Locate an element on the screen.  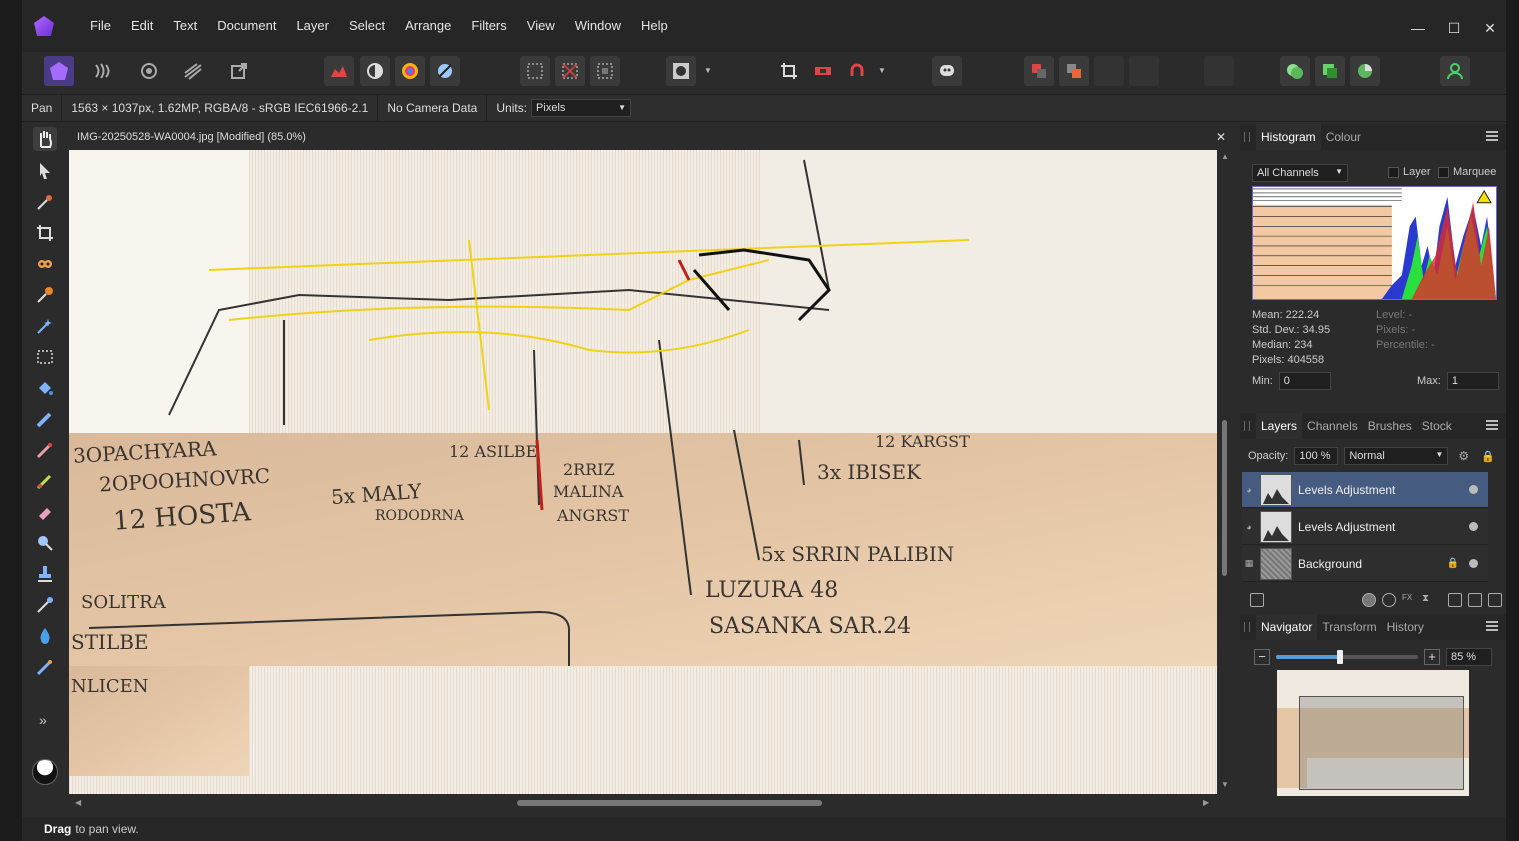
scroll-right-icon: ▶ is located at coordinates (1206, 802).